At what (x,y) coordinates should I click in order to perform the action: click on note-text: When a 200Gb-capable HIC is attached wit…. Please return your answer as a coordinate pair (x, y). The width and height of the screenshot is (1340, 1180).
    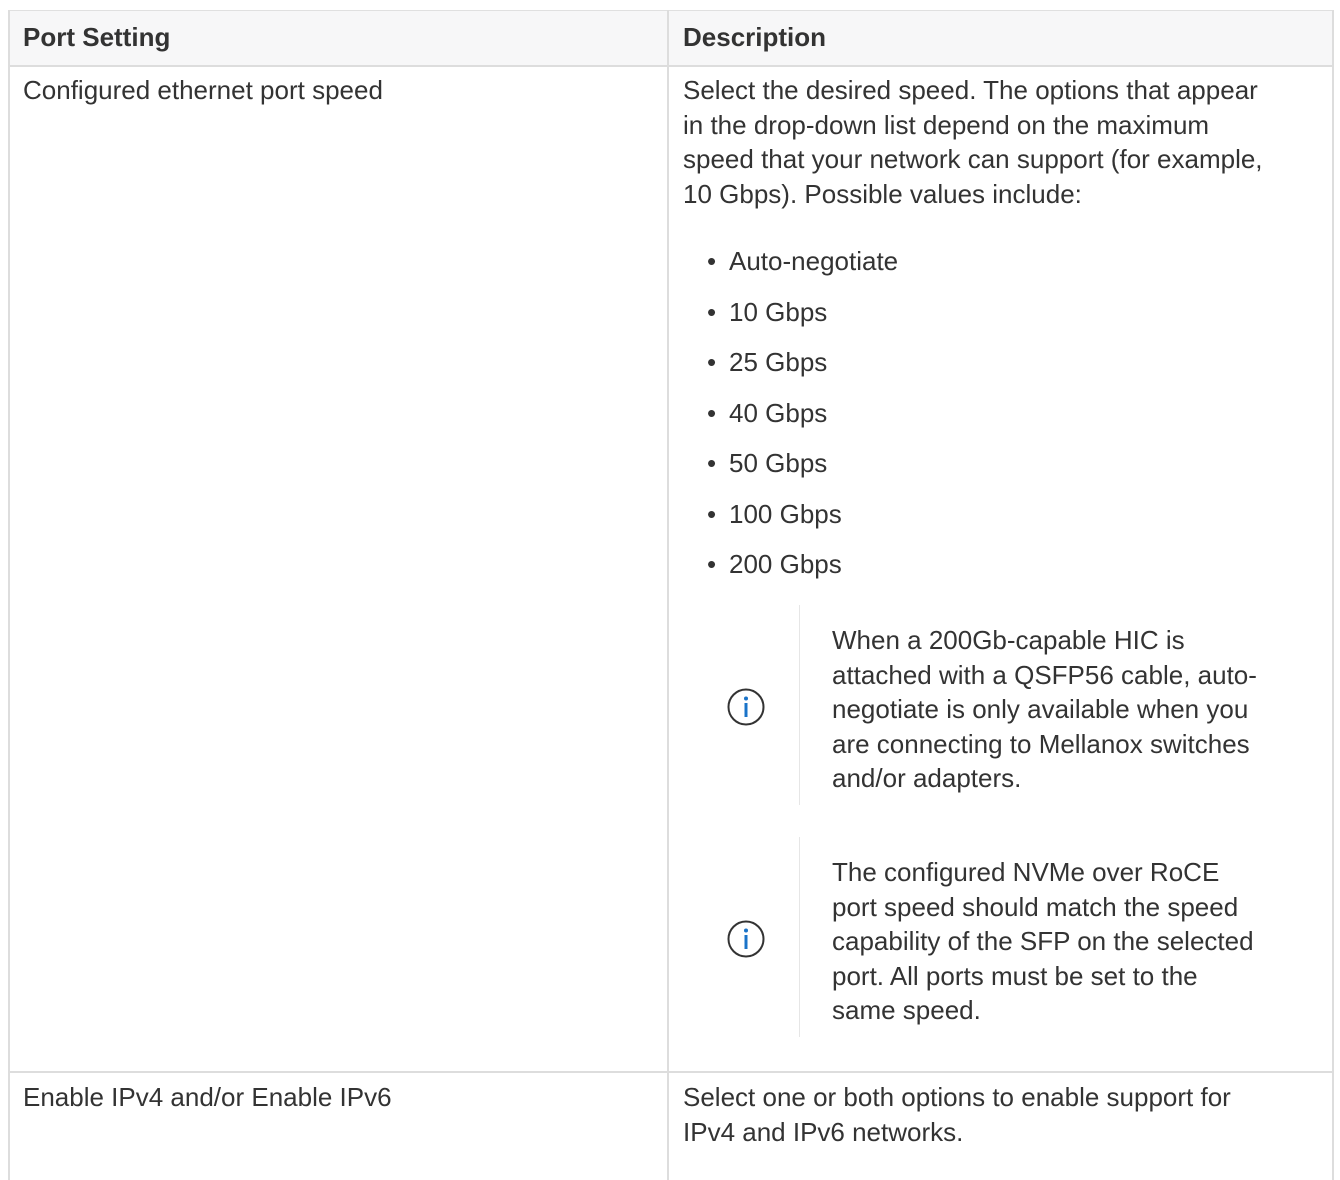
    Looking at the image, I should click on (1067, 709).